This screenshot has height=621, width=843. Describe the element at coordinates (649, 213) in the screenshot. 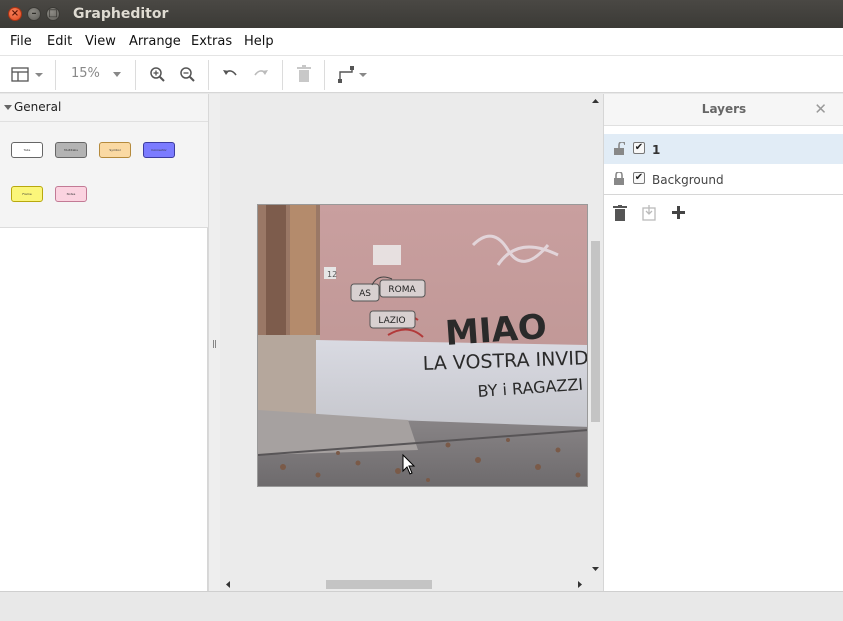

I see `move-selection-to-layer-icon` at that location.